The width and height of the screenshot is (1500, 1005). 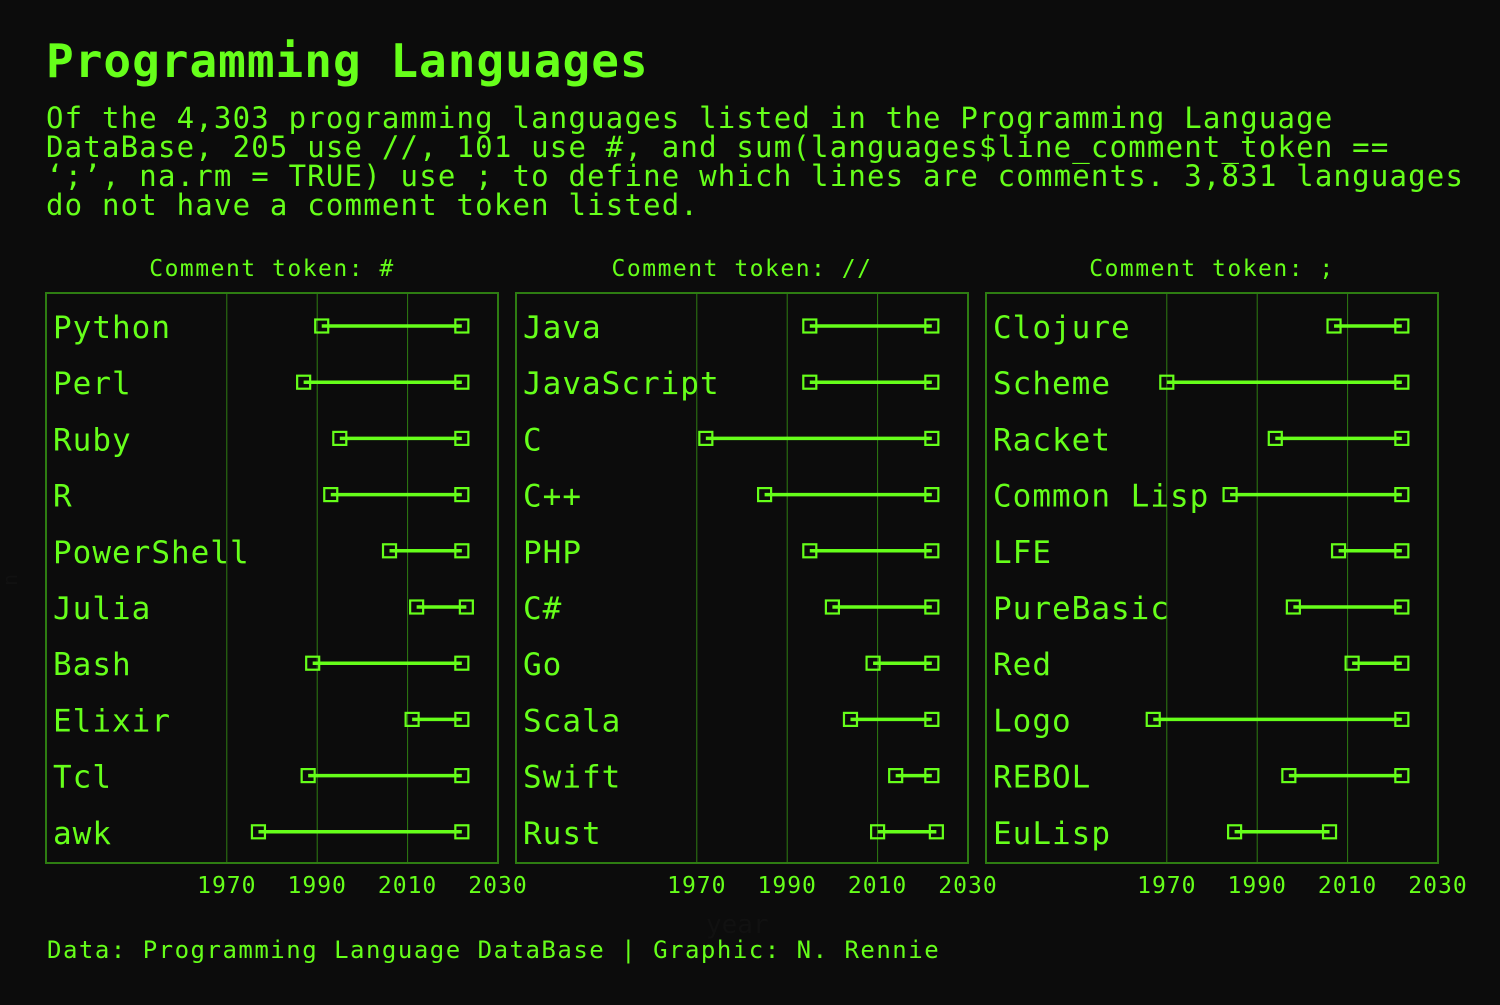 What do you see at coordinates (1052, 834) in the screenshot?
I see `language-label: EuLisp` at bounding box center [1052, 834].